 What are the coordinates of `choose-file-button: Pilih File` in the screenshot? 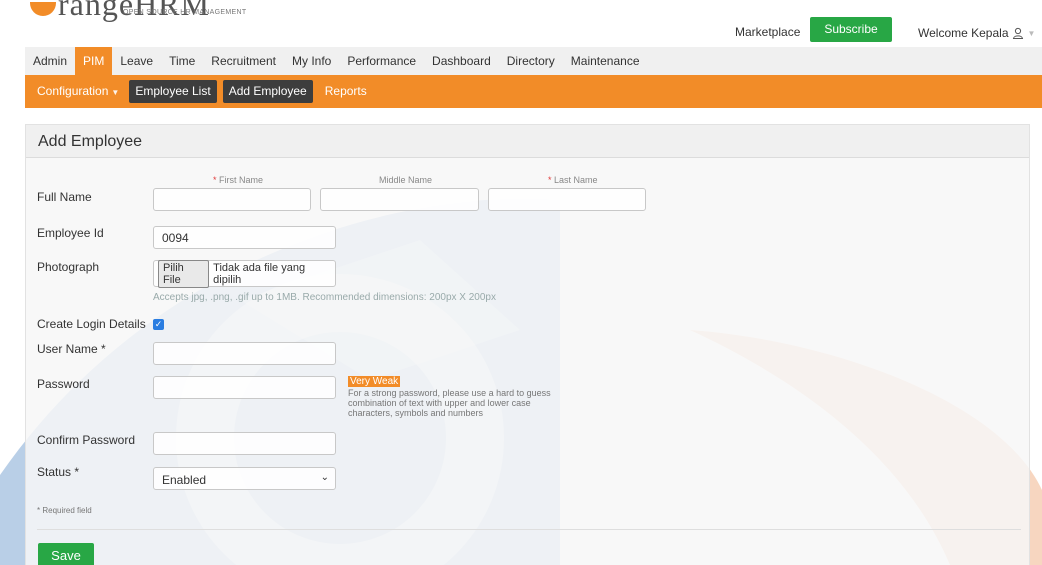 It's located at (184, 273).